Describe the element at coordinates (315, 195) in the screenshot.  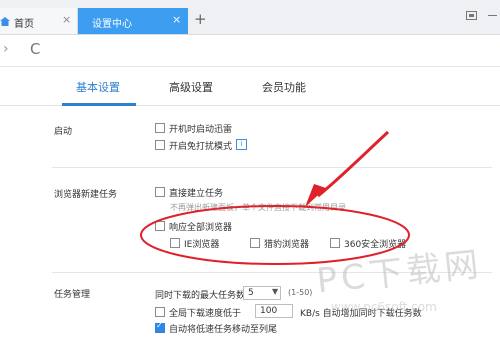
I see `annotation-arrow-head` at that location.